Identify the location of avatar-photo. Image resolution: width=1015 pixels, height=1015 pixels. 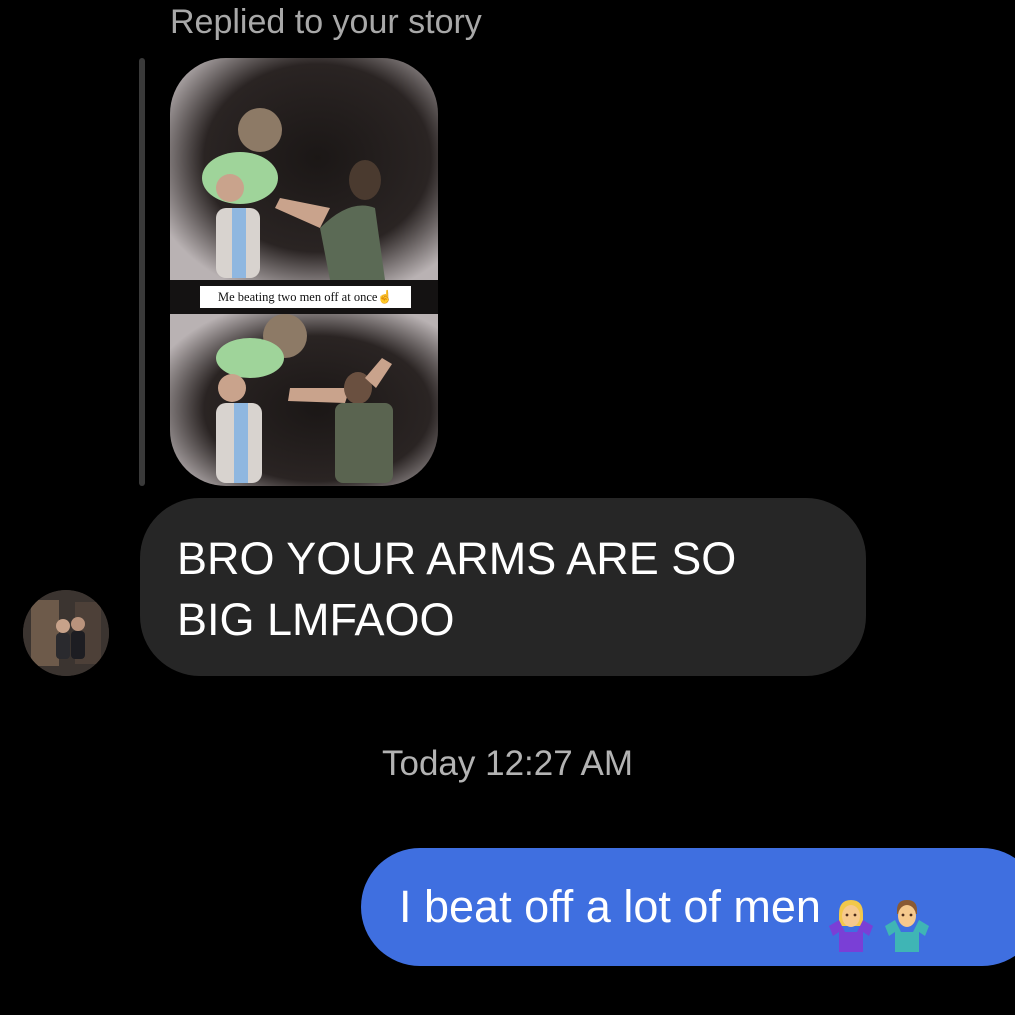
(66, 633).